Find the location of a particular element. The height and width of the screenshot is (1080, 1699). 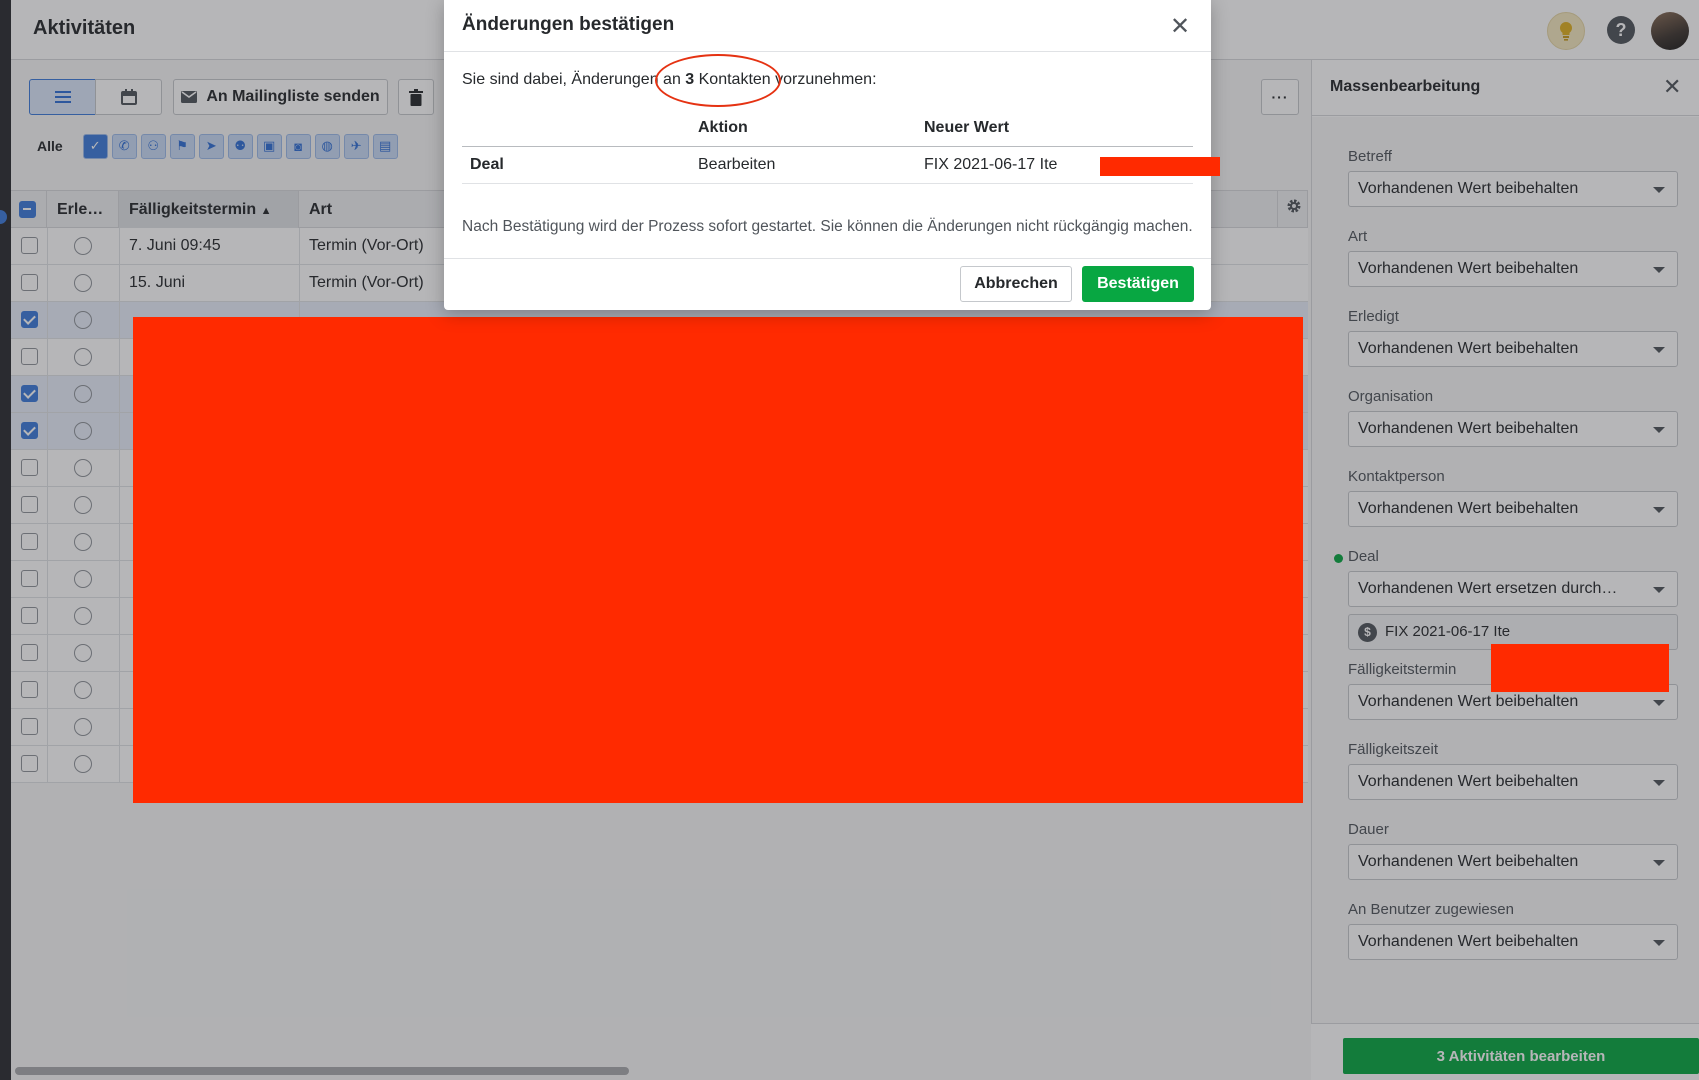

cancel-button: Abbrechen is located at coordinates (1016, 284).